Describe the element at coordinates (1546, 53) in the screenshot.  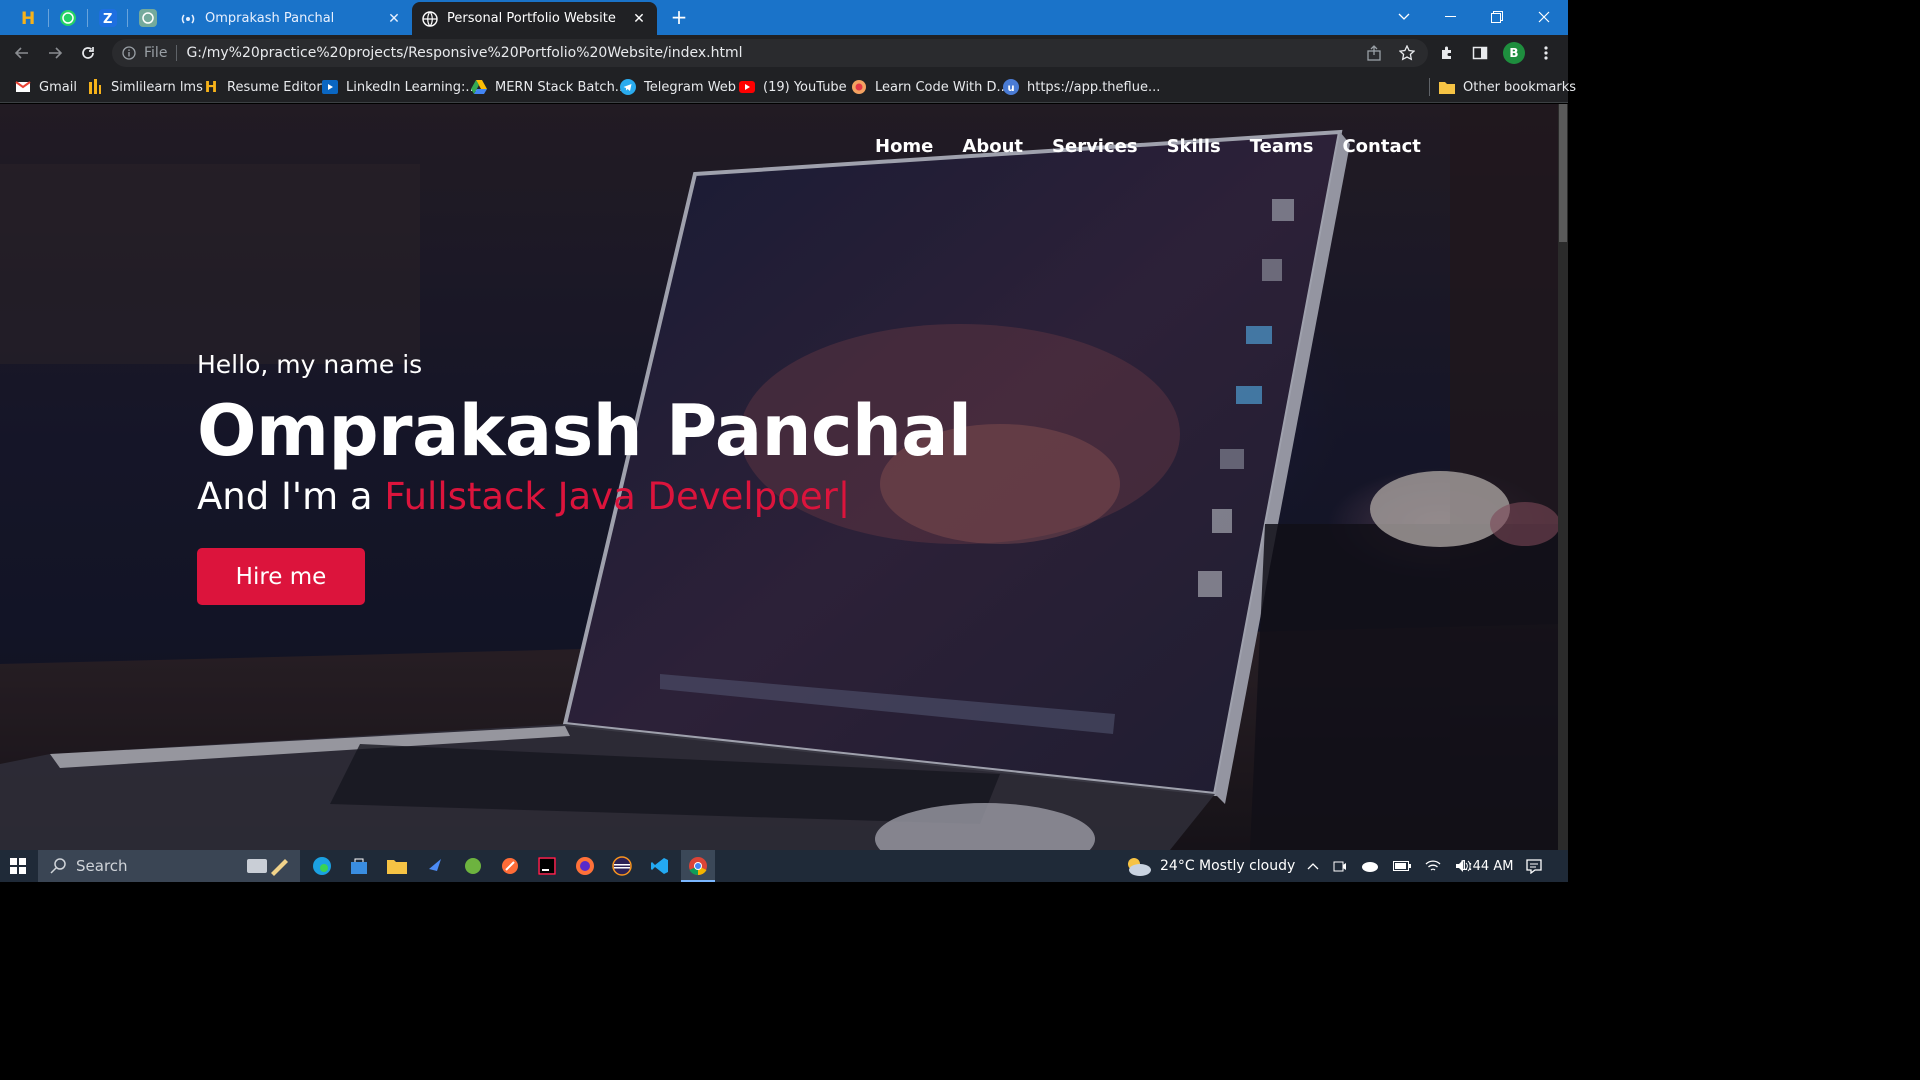
I see `menu-kebab-icon` at that location.